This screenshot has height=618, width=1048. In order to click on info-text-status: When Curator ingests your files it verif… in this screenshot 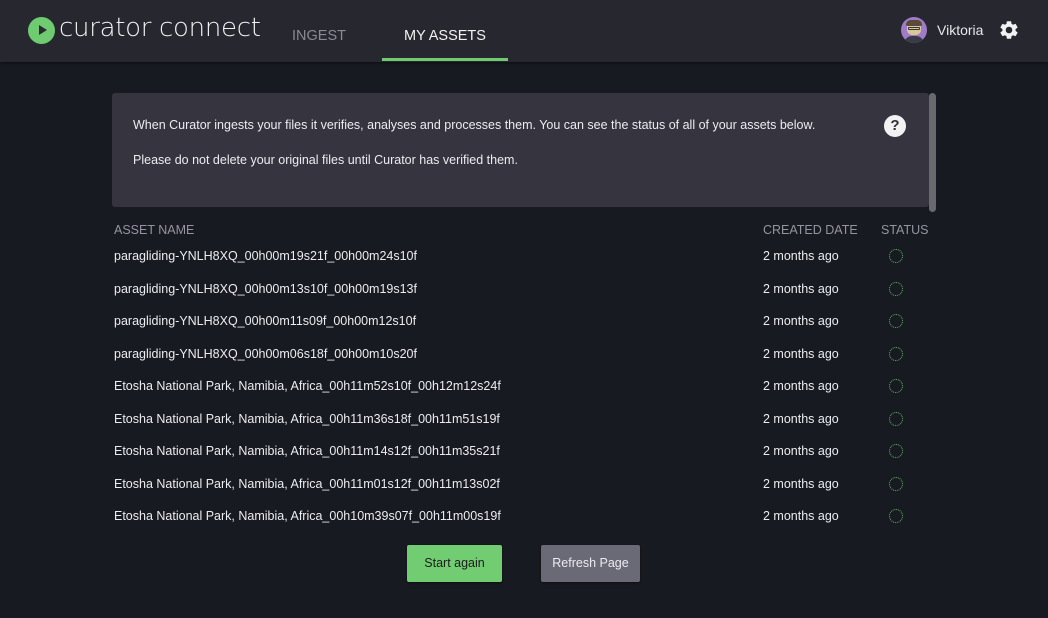, I will do `click(474, 125)`.